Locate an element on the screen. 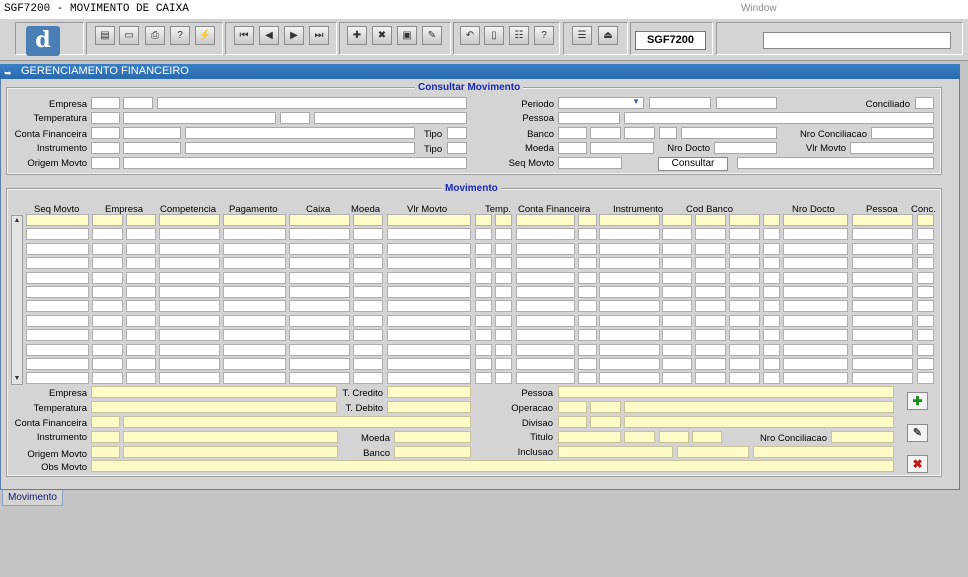  insert-record-icon: ✚ is located at coordinates (357, 35).